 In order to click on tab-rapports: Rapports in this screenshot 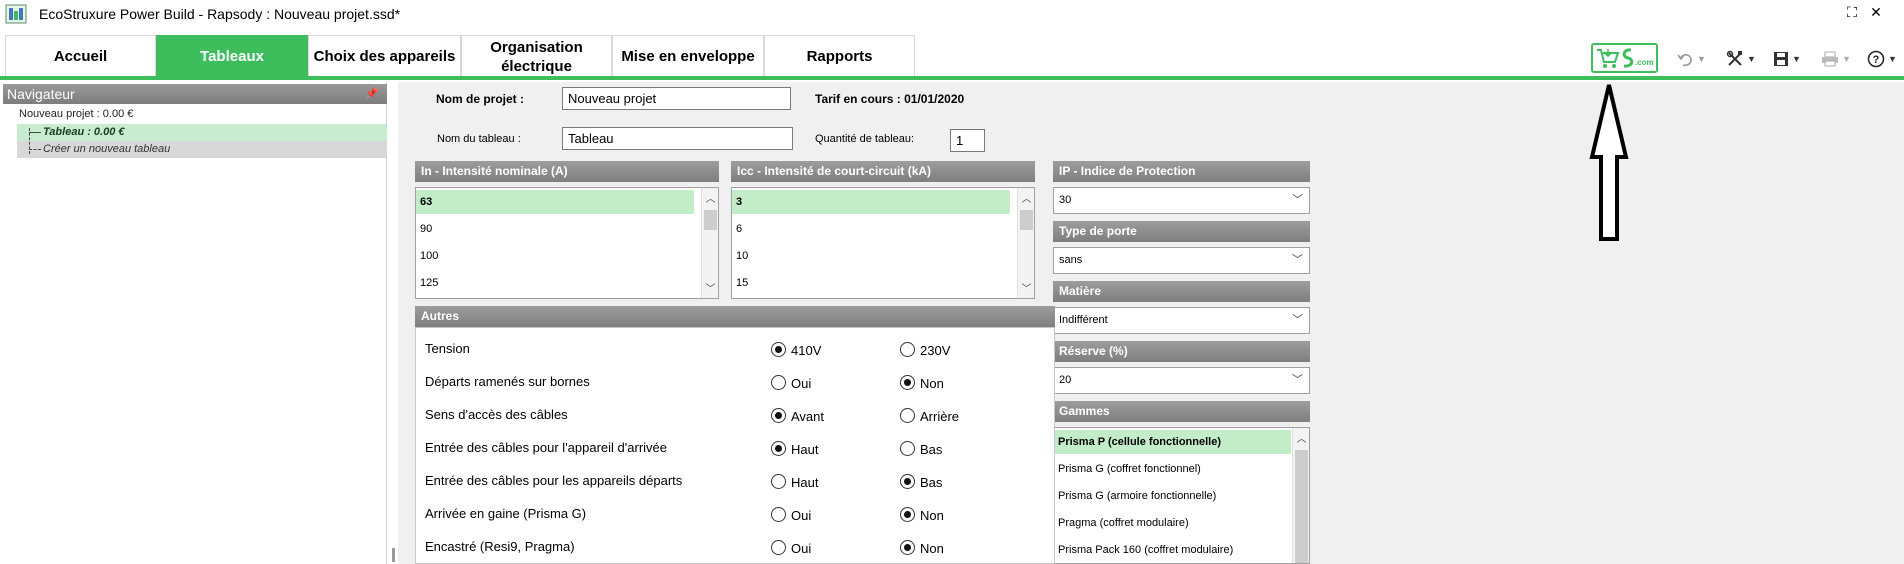, I will do `click(839, 56)`.